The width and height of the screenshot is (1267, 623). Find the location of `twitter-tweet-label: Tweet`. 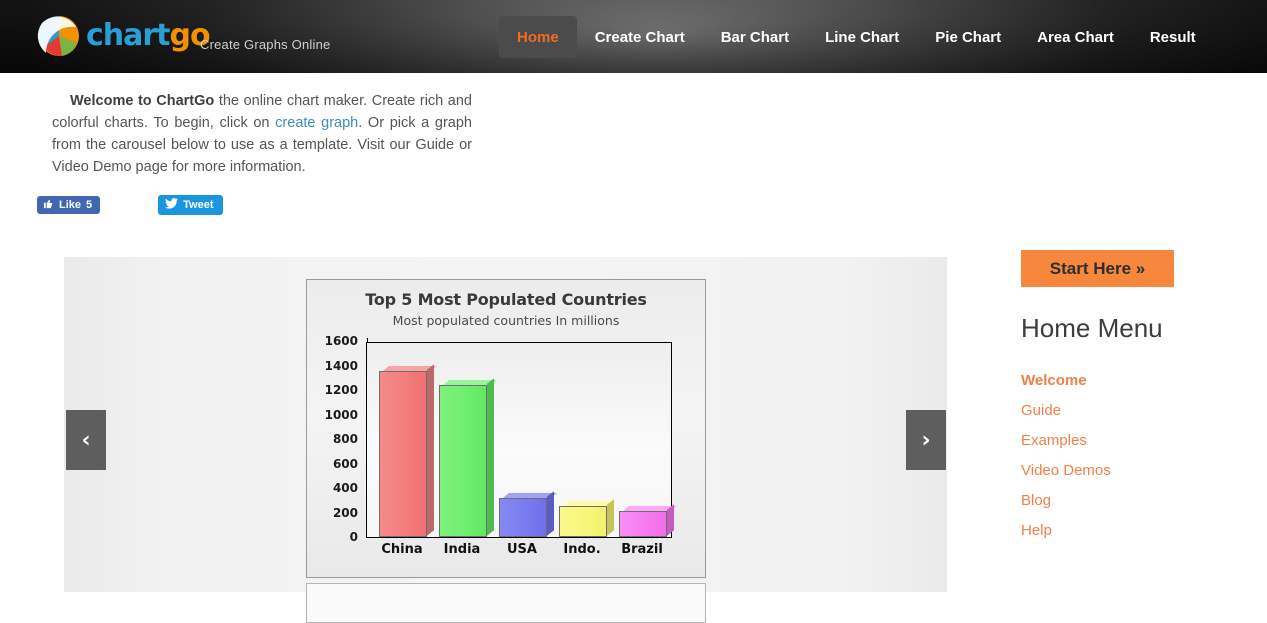

twitter-tweet-label: Tweet is located at coordinates (198, 205).